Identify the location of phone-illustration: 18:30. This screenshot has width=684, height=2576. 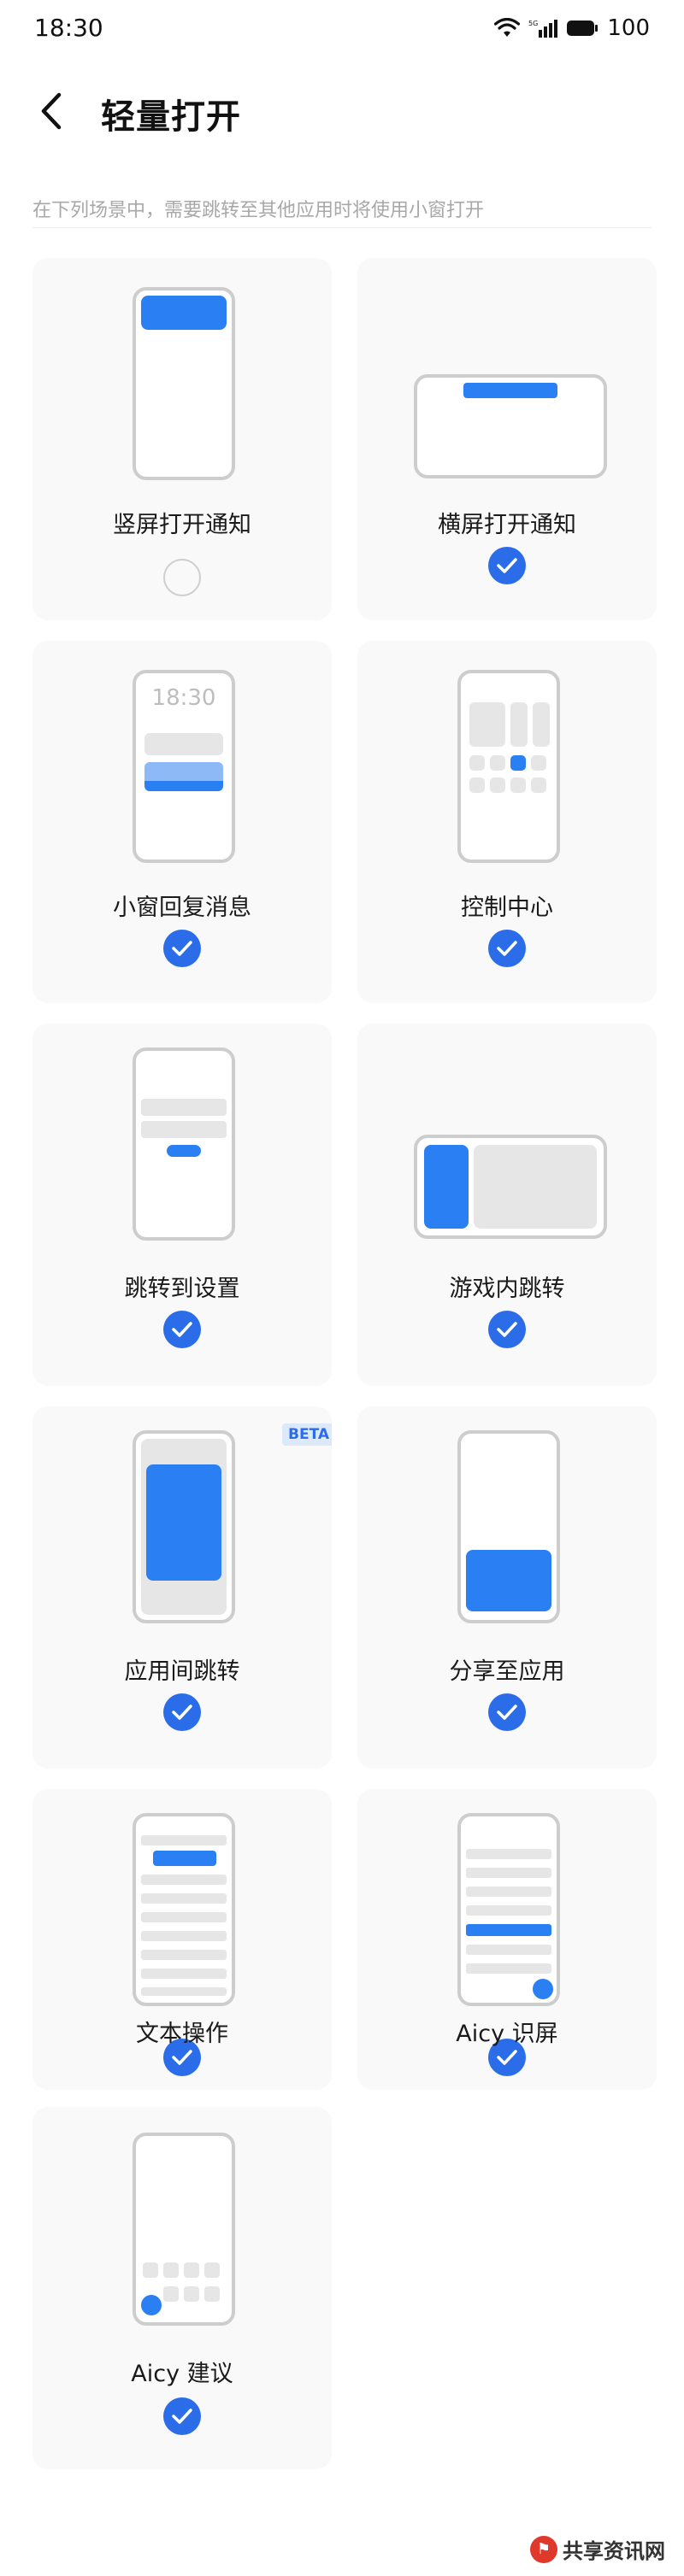
(184, 766).